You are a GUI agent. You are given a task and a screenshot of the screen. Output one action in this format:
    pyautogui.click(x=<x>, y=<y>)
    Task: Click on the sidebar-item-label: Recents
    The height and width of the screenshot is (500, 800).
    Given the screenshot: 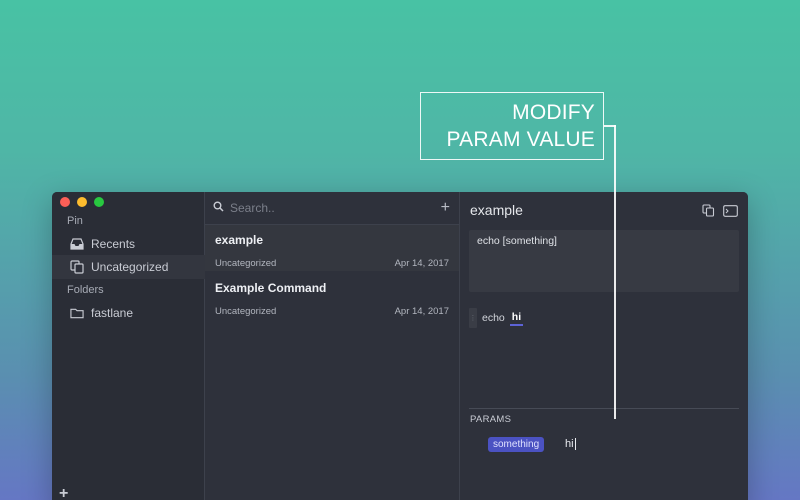 What is the action you would take?
    pyautogui.click(x=113, y=244)
    